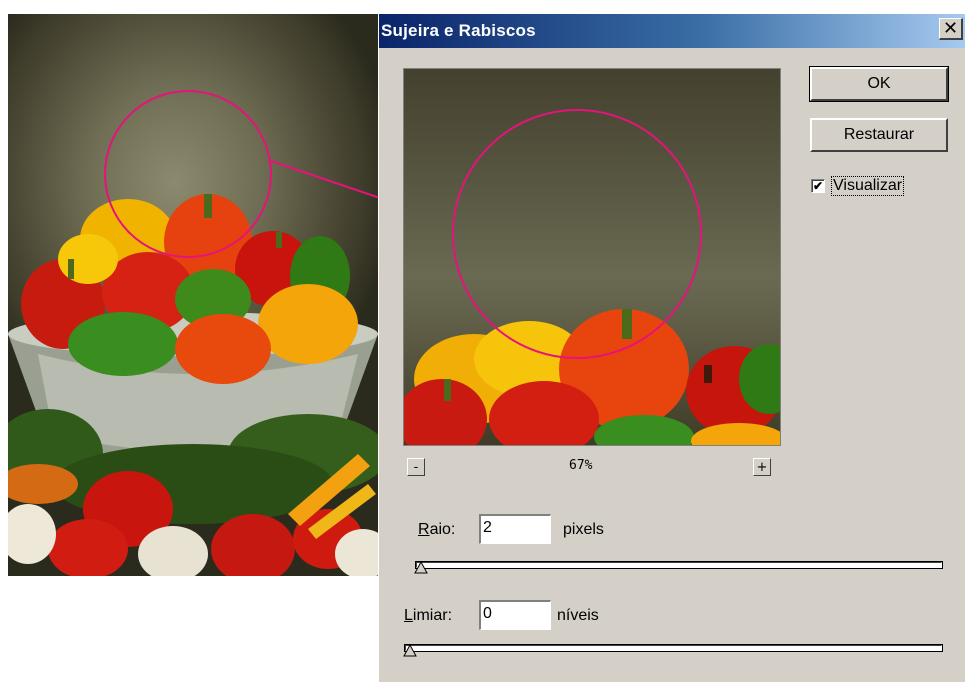 This screenshot has width=965, height=682. I want to click on zoom-level: 67%, so click(581, 465).